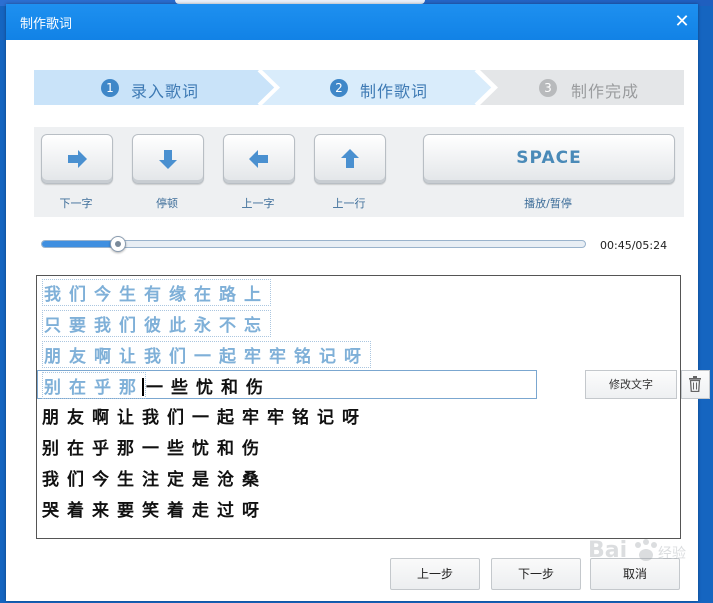 The height and width of the screenshot is (603, 713). Describe the element at coordinates (435, 574) in the screenshot. I see `prev-step-button: 上一步` at that location.